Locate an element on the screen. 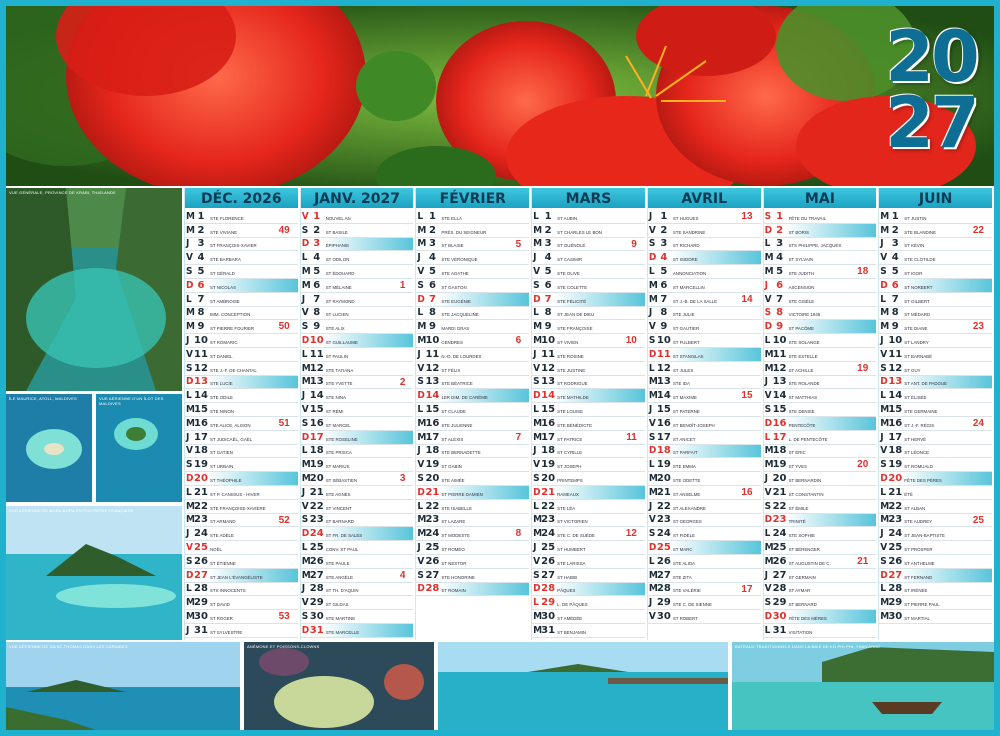 The height and width of the screenshot is (736, 1000). week-number: 1 is located at coordinates (402, 285).